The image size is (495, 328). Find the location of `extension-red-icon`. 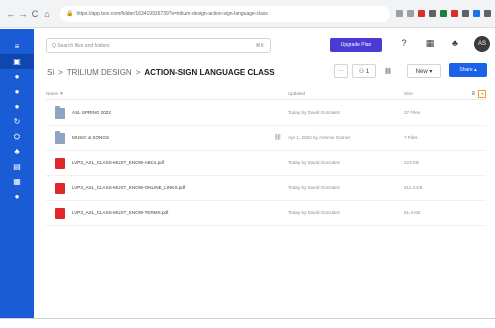

extension-red-icon is located at coordinates (421, 13).